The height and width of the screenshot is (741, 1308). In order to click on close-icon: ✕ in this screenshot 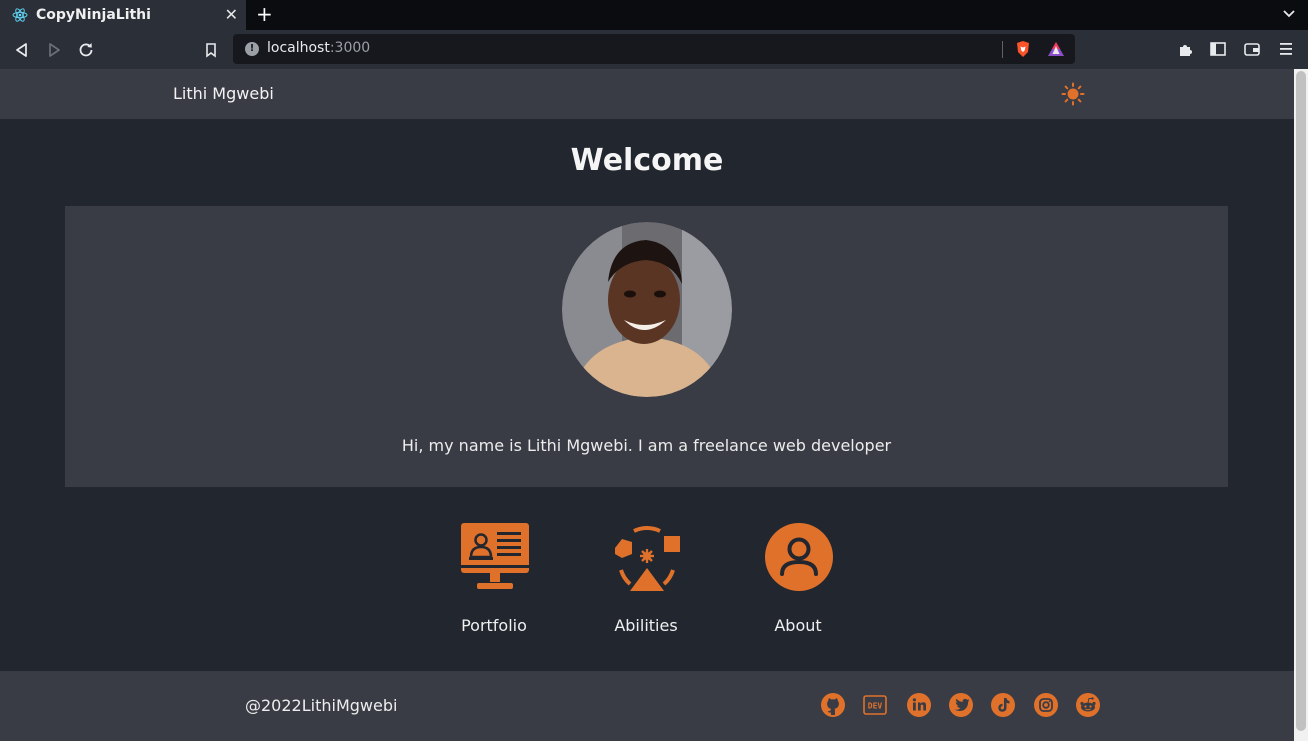, I will do `click(231, 15)`.